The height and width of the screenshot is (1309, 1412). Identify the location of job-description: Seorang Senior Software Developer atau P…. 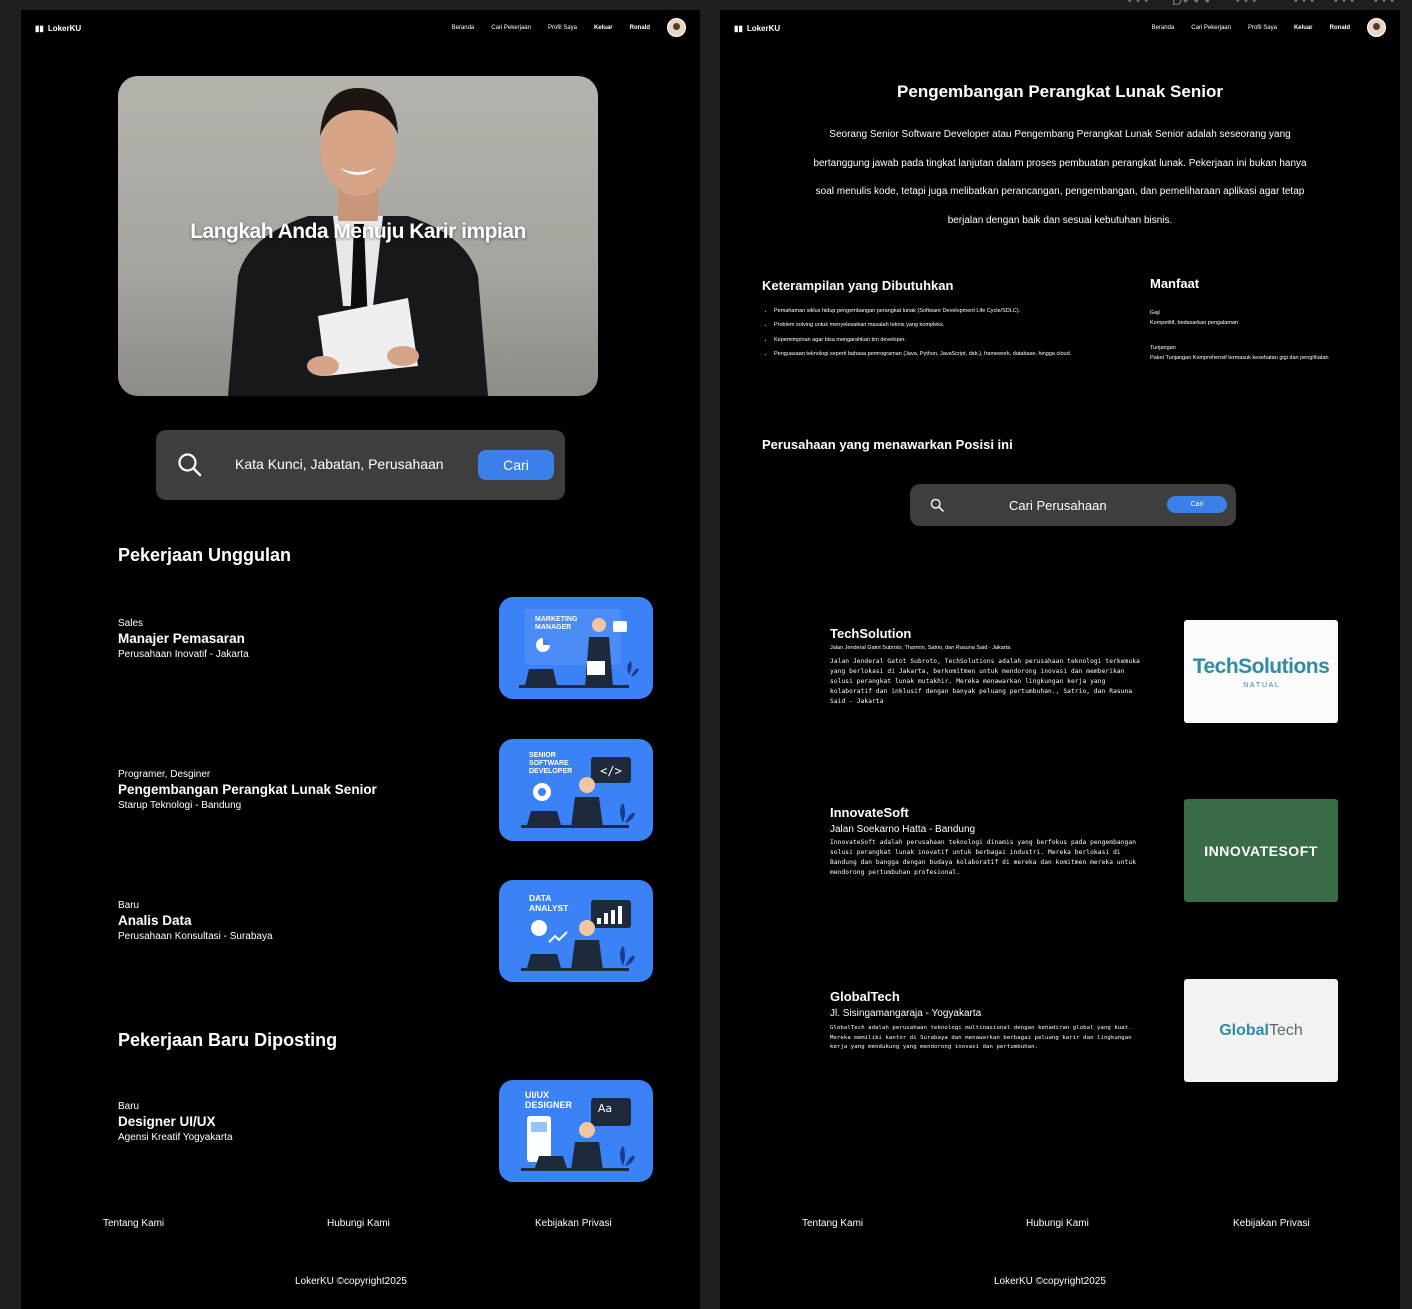
(1060, 177).